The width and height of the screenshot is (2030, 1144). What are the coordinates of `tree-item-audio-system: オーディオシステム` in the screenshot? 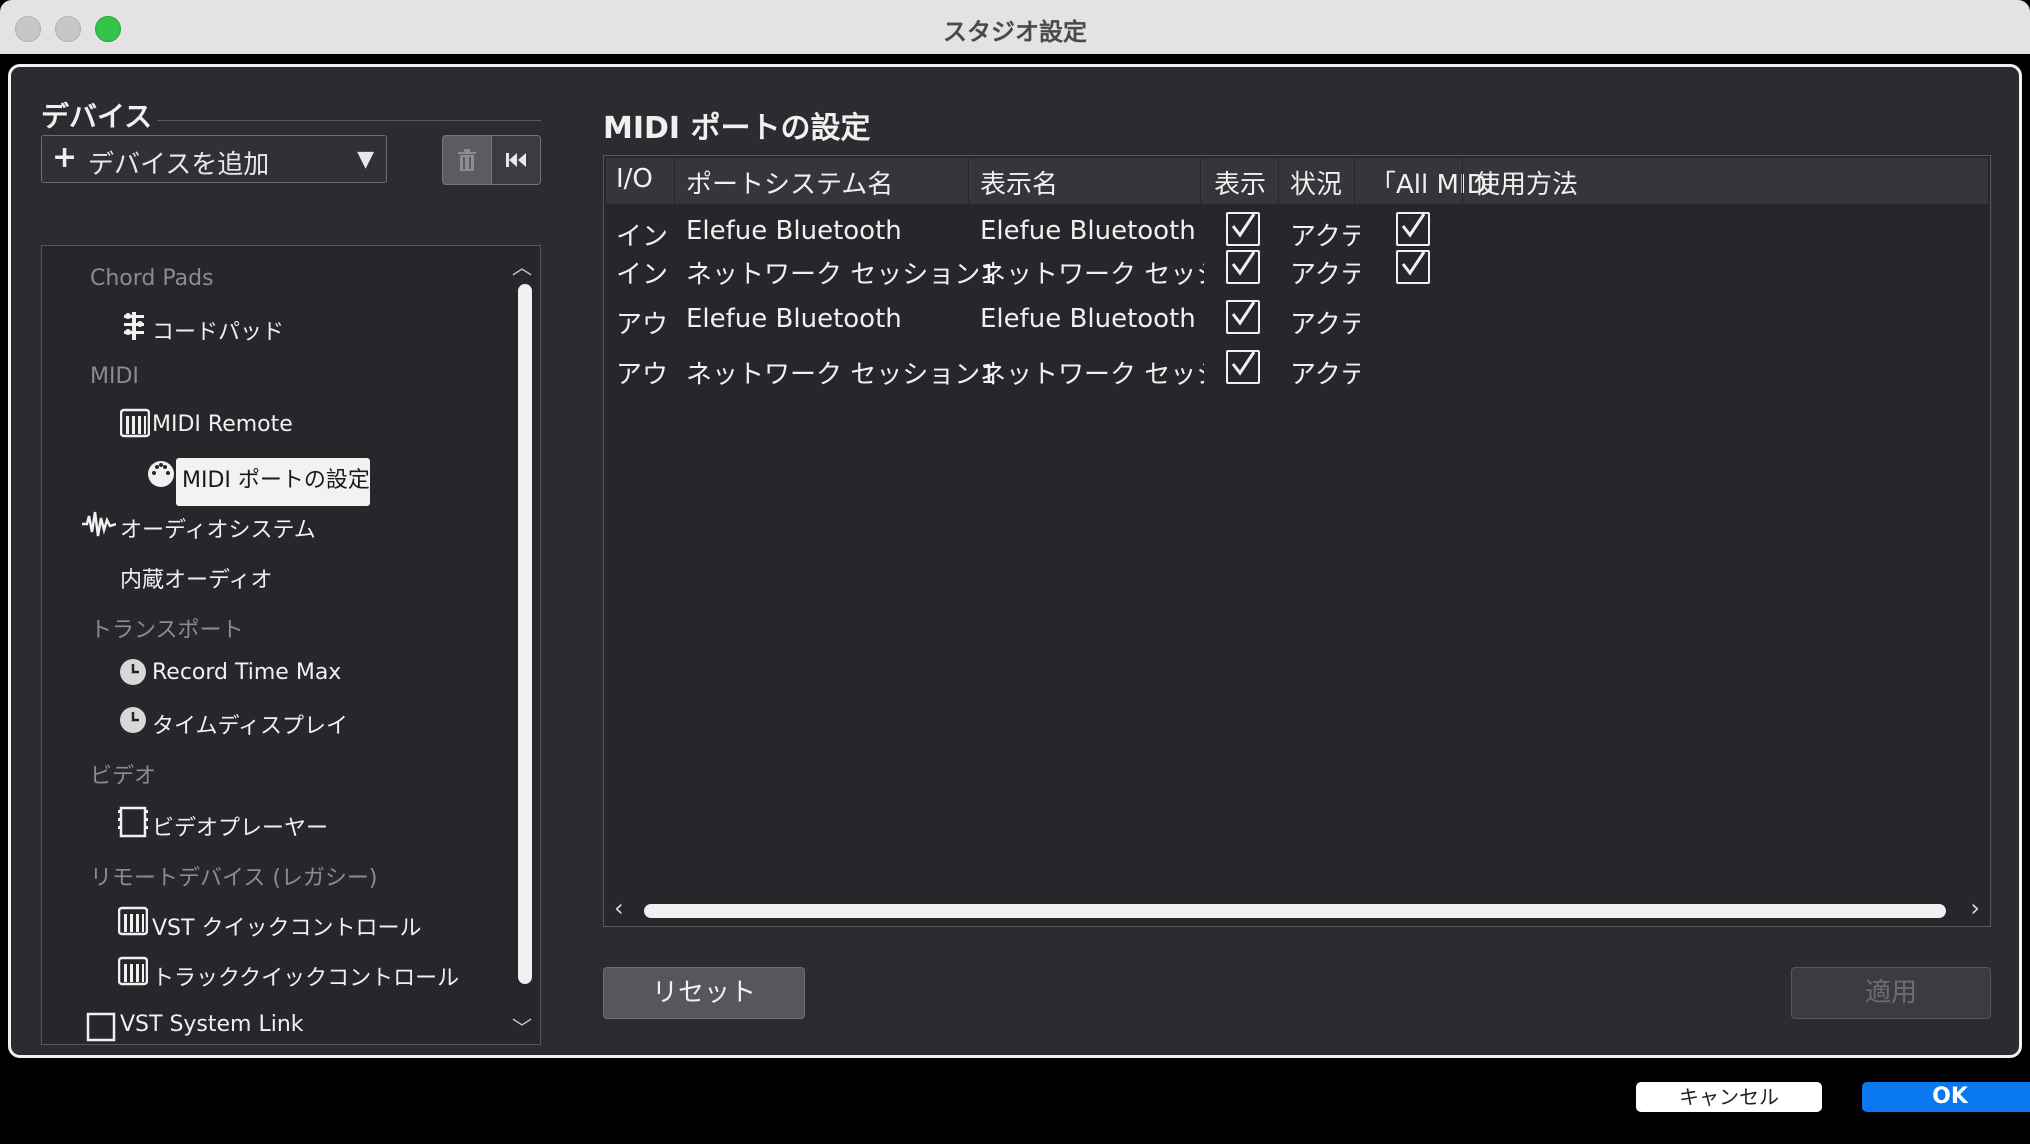 It's located at (199, 527).